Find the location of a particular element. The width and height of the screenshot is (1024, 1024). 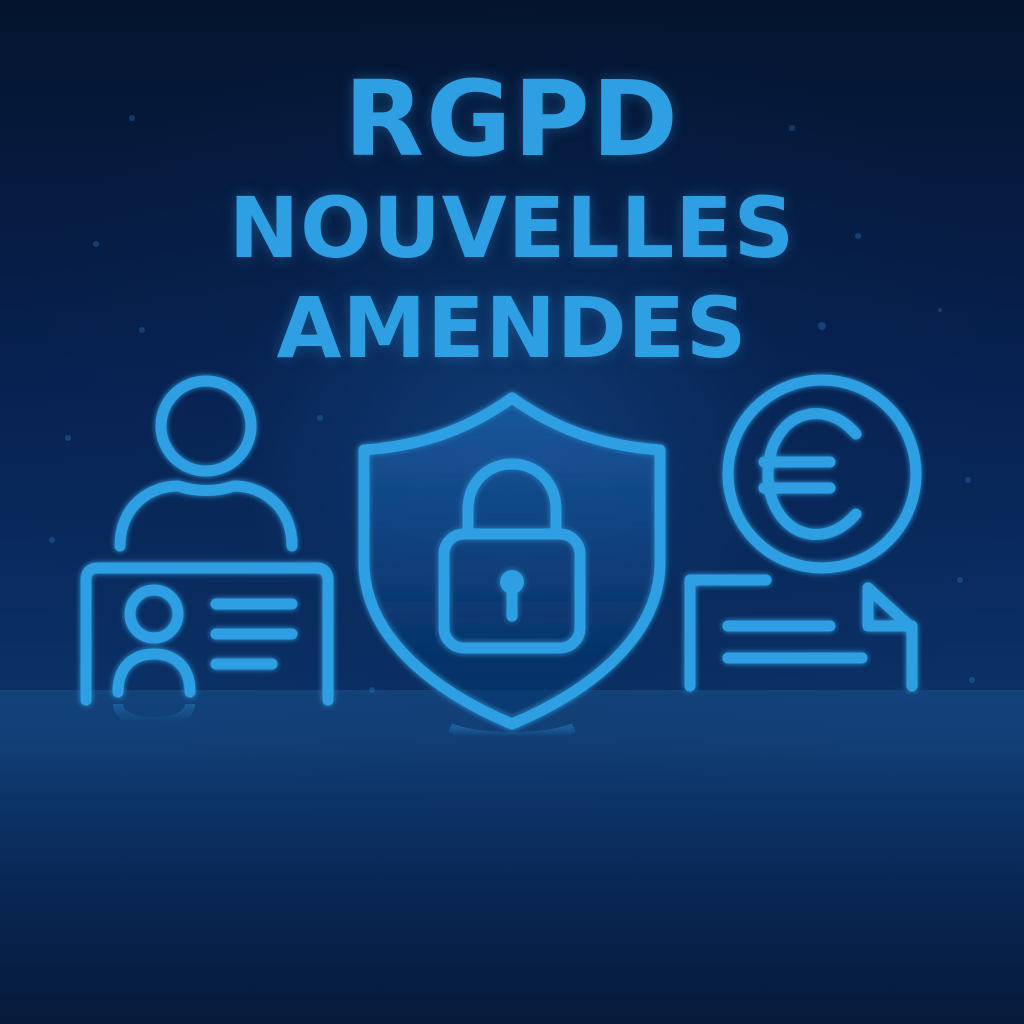

icon-reflections is located at coordinates (499, 782).